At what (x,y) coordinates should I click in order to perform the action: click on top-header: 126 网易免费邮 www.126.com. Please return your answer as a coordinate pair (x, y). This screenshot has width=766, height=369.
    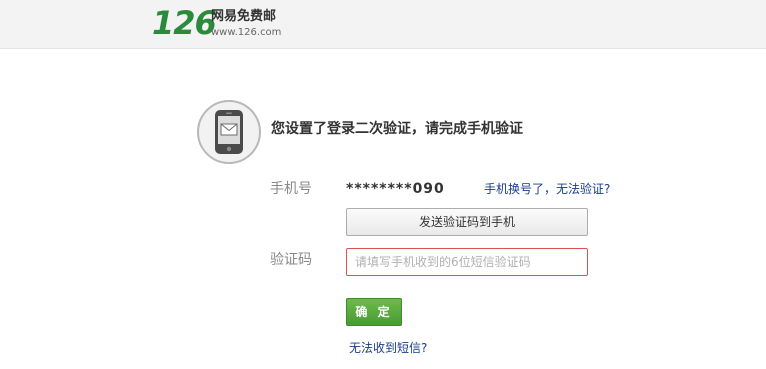
    Looking at the image, I should click on (383, 24).